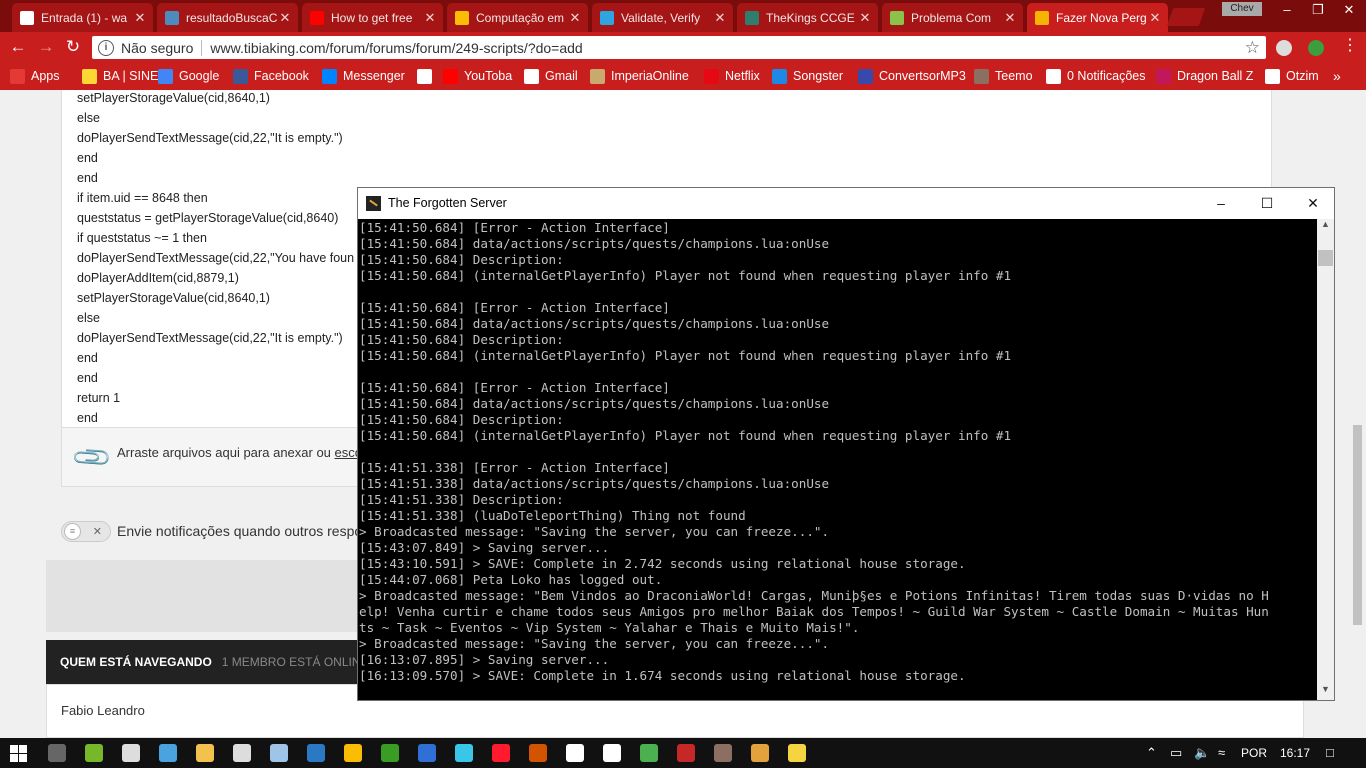 Image resolution: width=1366 pixels, height=768 pixels. Describe the element at coordinates (477, 76) in the screenshot. I see `bookmark-6: YouToba` at that location.